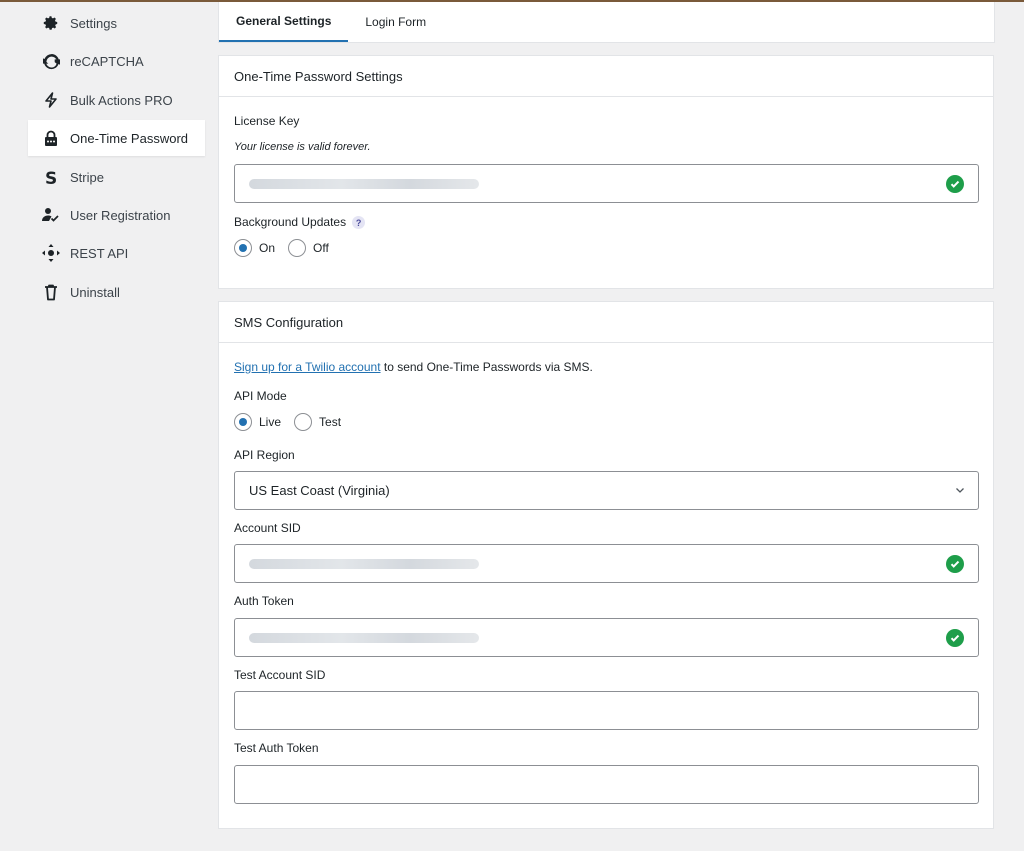 Image resolution: width=1024 pixels, height=851 pixels. What do you see at coordinates (243, 248) in the screenshot?
I see `radio-on` at bounding box center [243, 248].